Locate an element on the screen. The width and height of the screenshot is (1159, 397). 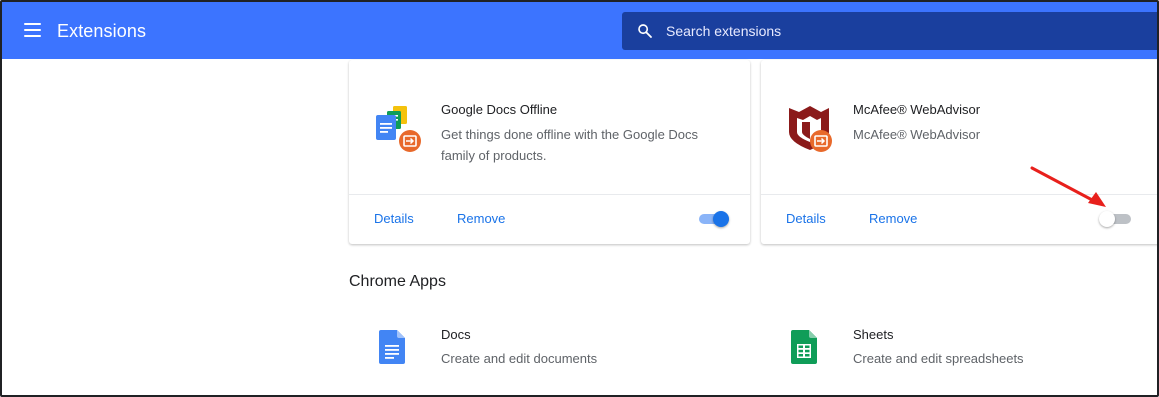
search-input is located at coordinates (906, 31).